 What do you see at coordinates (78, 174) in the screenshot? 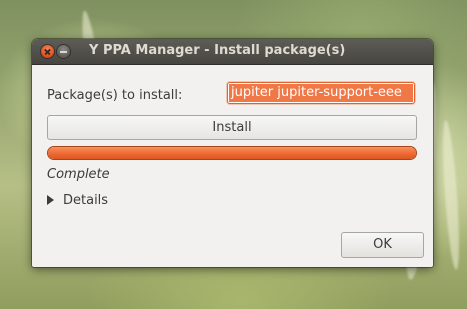
I see `status-text: Complete` at bounding box center [78, 174].